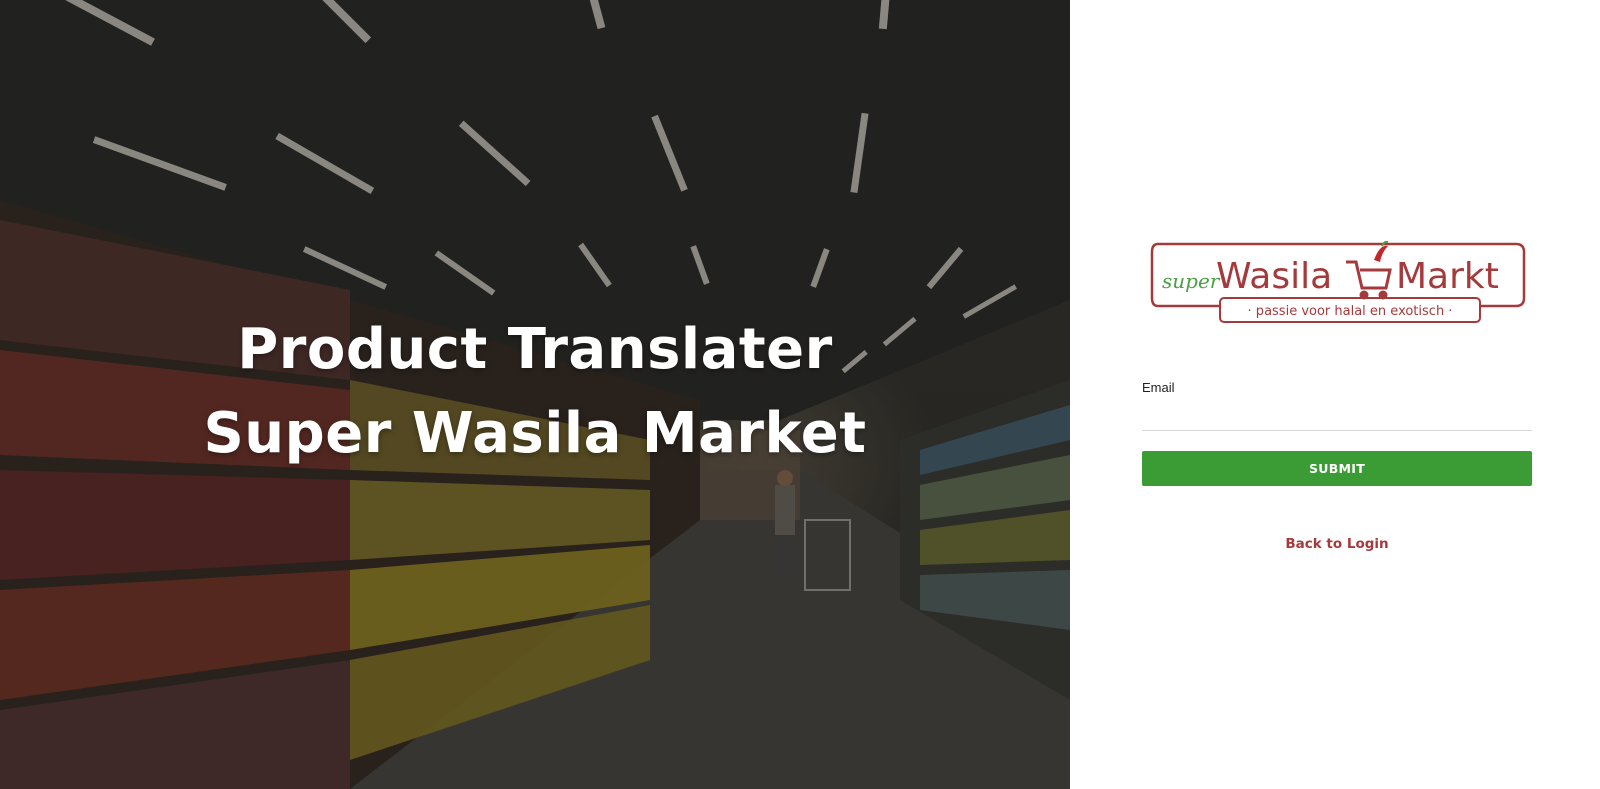  I want to click on hero-title: Product Translater Super Wasila Market, so click(535, 392).